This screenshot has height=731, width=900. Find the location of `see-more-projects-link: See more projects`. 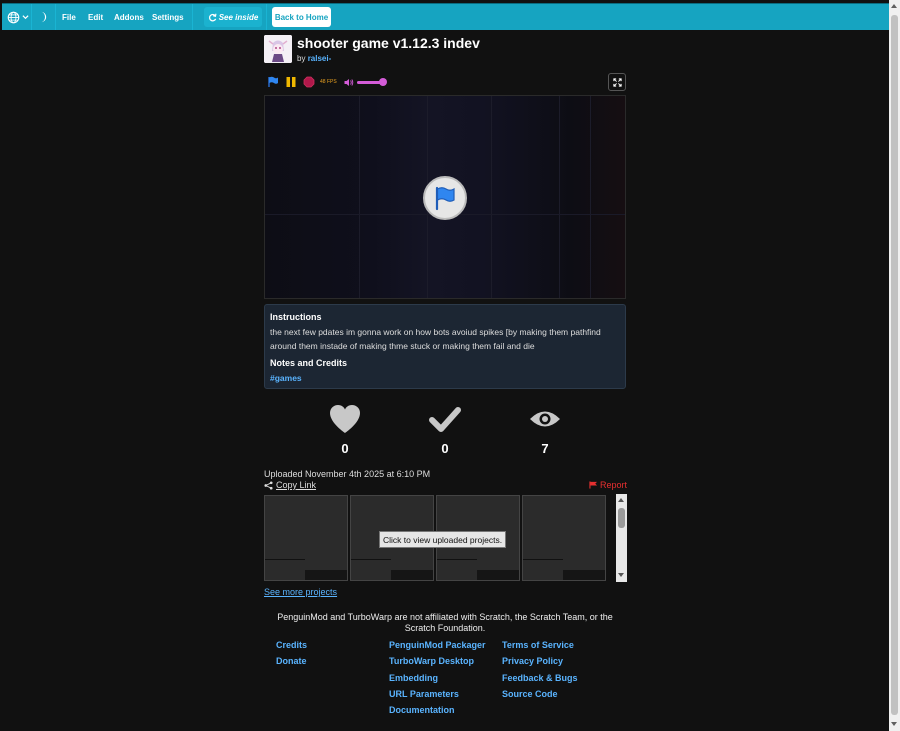

see-more-projects-link: See more projects is located at coordinates (300, 592).